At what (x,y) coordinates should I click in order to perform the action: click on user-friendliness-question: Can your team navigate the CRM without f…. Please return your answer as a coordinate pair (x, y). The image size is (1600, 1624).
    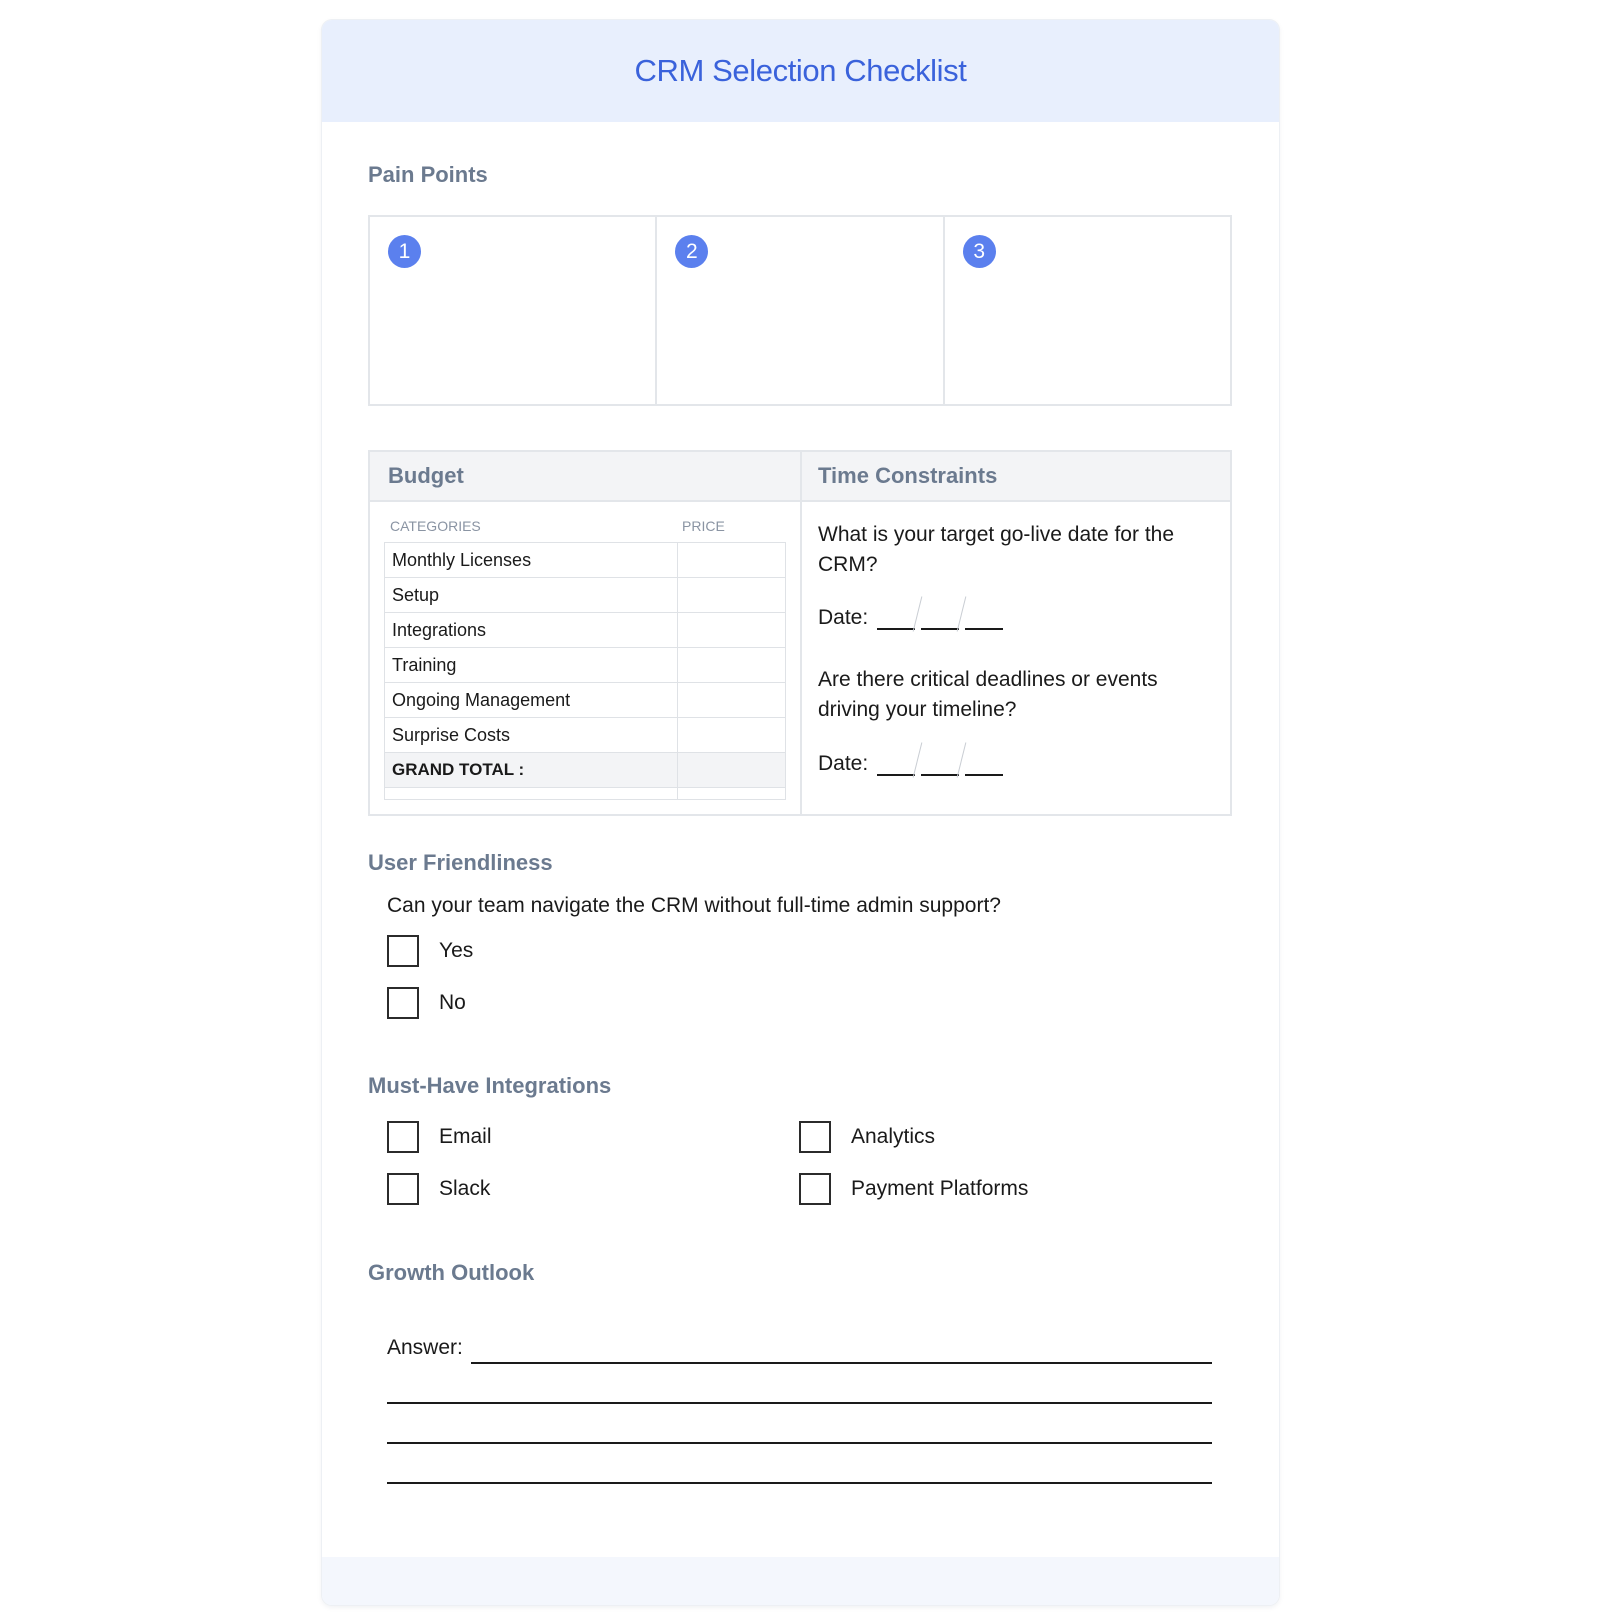
    Looking at the image, I should click on (694, 905).